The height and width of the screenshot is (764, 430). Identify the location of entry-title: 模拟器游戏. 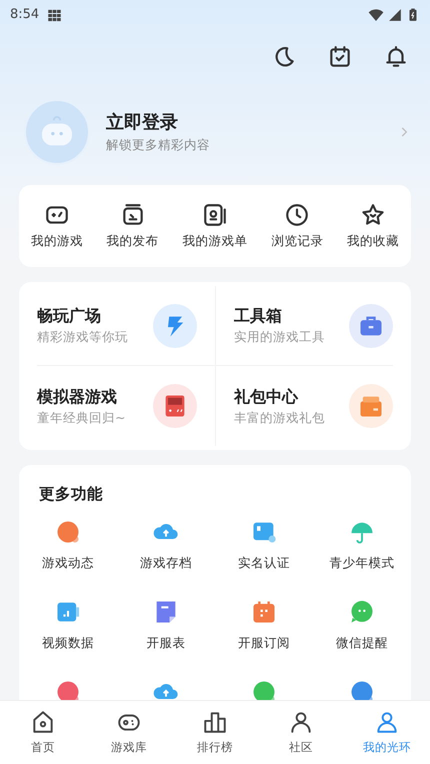
(77, 397).